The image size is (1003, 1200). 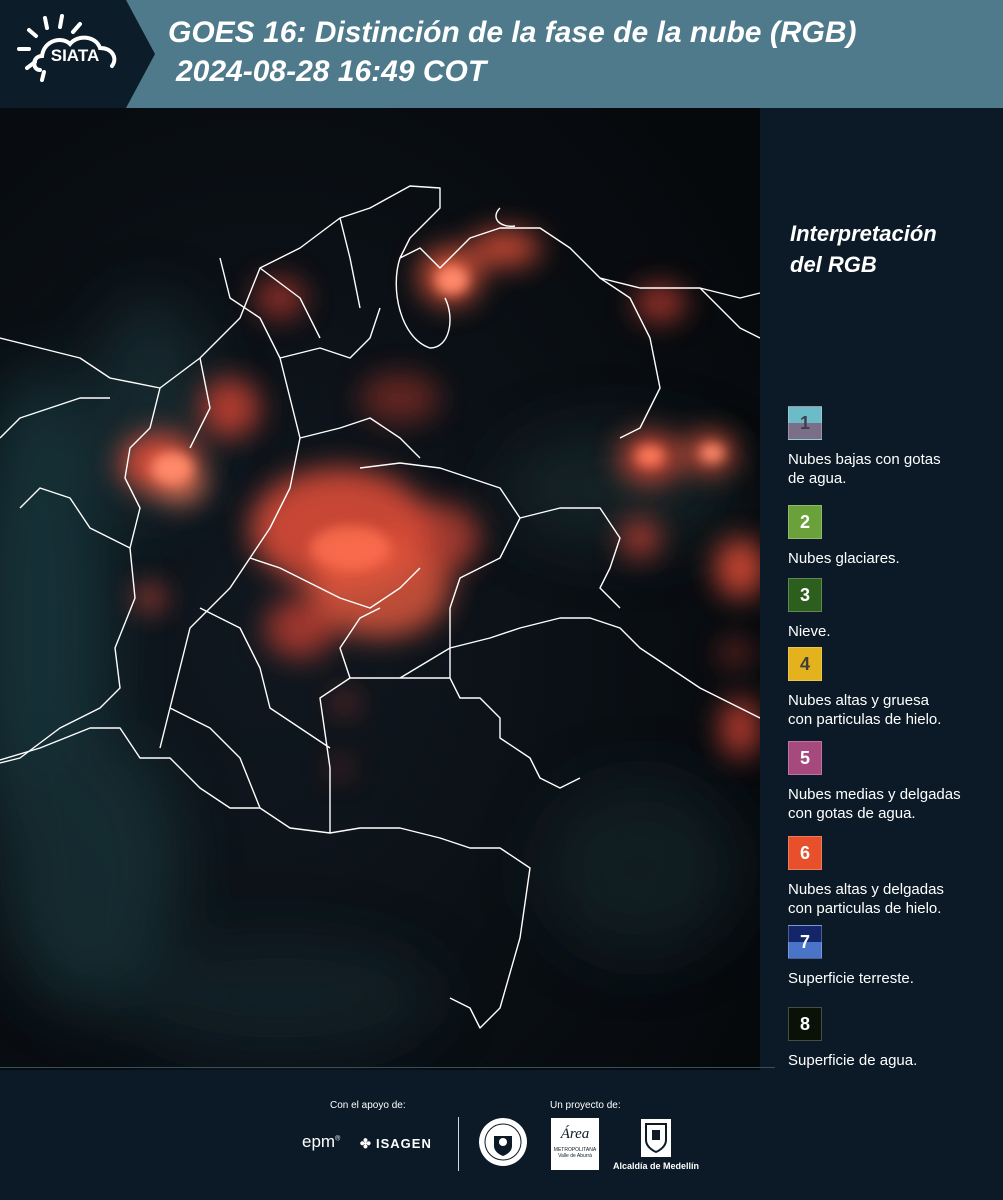 I want to click on legend-swatch-number: 3, so click(x=804, y=594).